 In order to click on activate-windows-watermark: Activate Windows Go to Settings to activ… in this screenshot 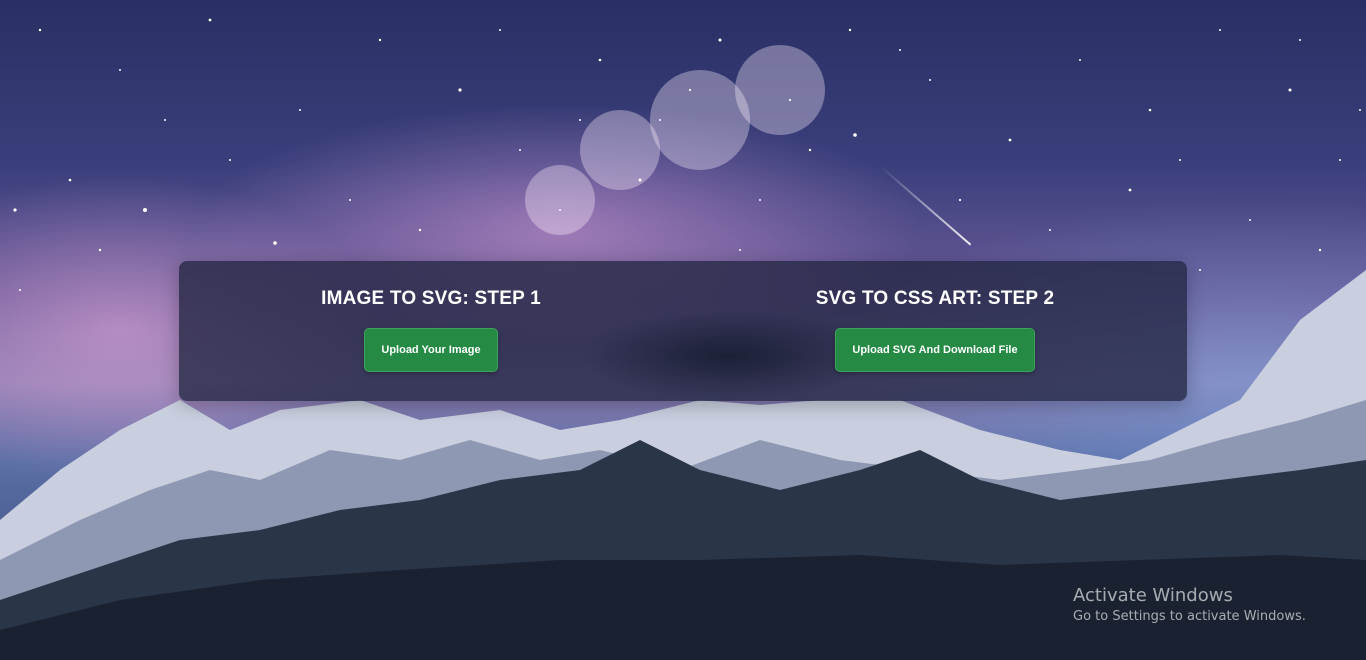, I will do `click(1189, 606)`.